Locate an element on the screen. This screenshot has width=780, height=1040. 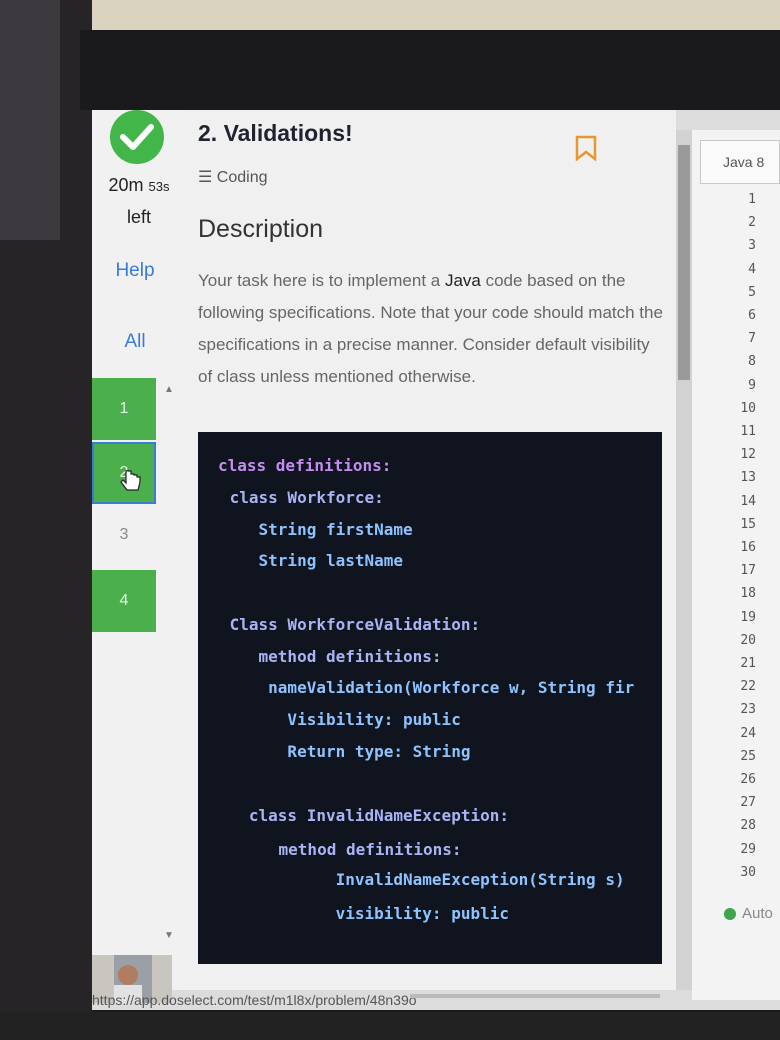
help-link: Help is located at coordinates (135, 271).